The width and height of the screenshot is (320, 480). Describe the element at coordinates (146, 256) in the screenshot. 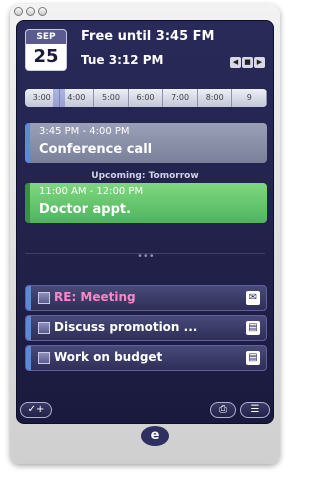

I see `splitter-grip-icon: •••` at that location.